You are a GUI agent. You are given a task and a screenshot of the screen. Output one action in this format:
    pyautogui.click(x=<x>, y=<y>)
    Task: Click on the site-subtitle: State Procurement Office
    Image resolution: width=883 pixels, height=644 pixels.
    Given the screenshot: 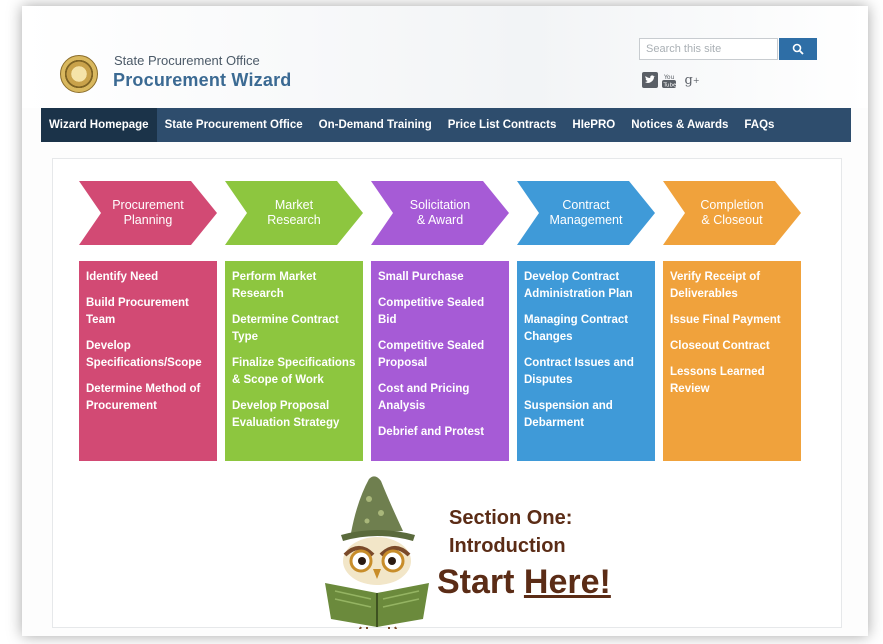 What is the action you would take?
    pyautogui.click(x=187, y=60)
    